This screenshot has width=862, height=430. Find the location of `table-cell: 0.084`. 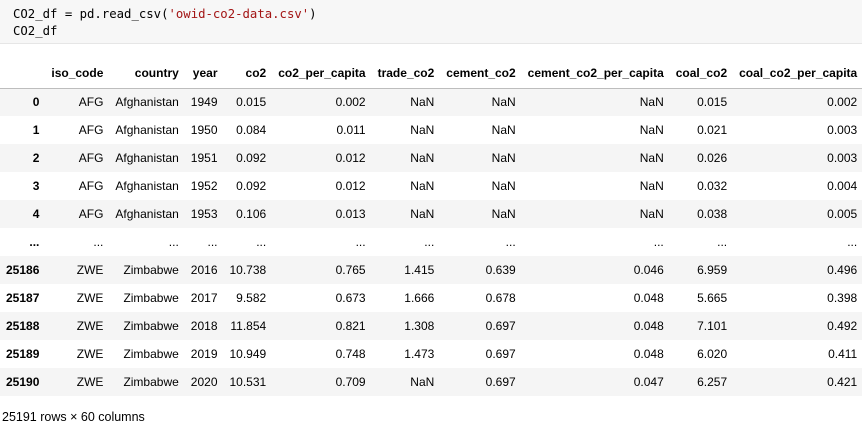

table-cell: 0.084 is located at coordinates (251, 130).